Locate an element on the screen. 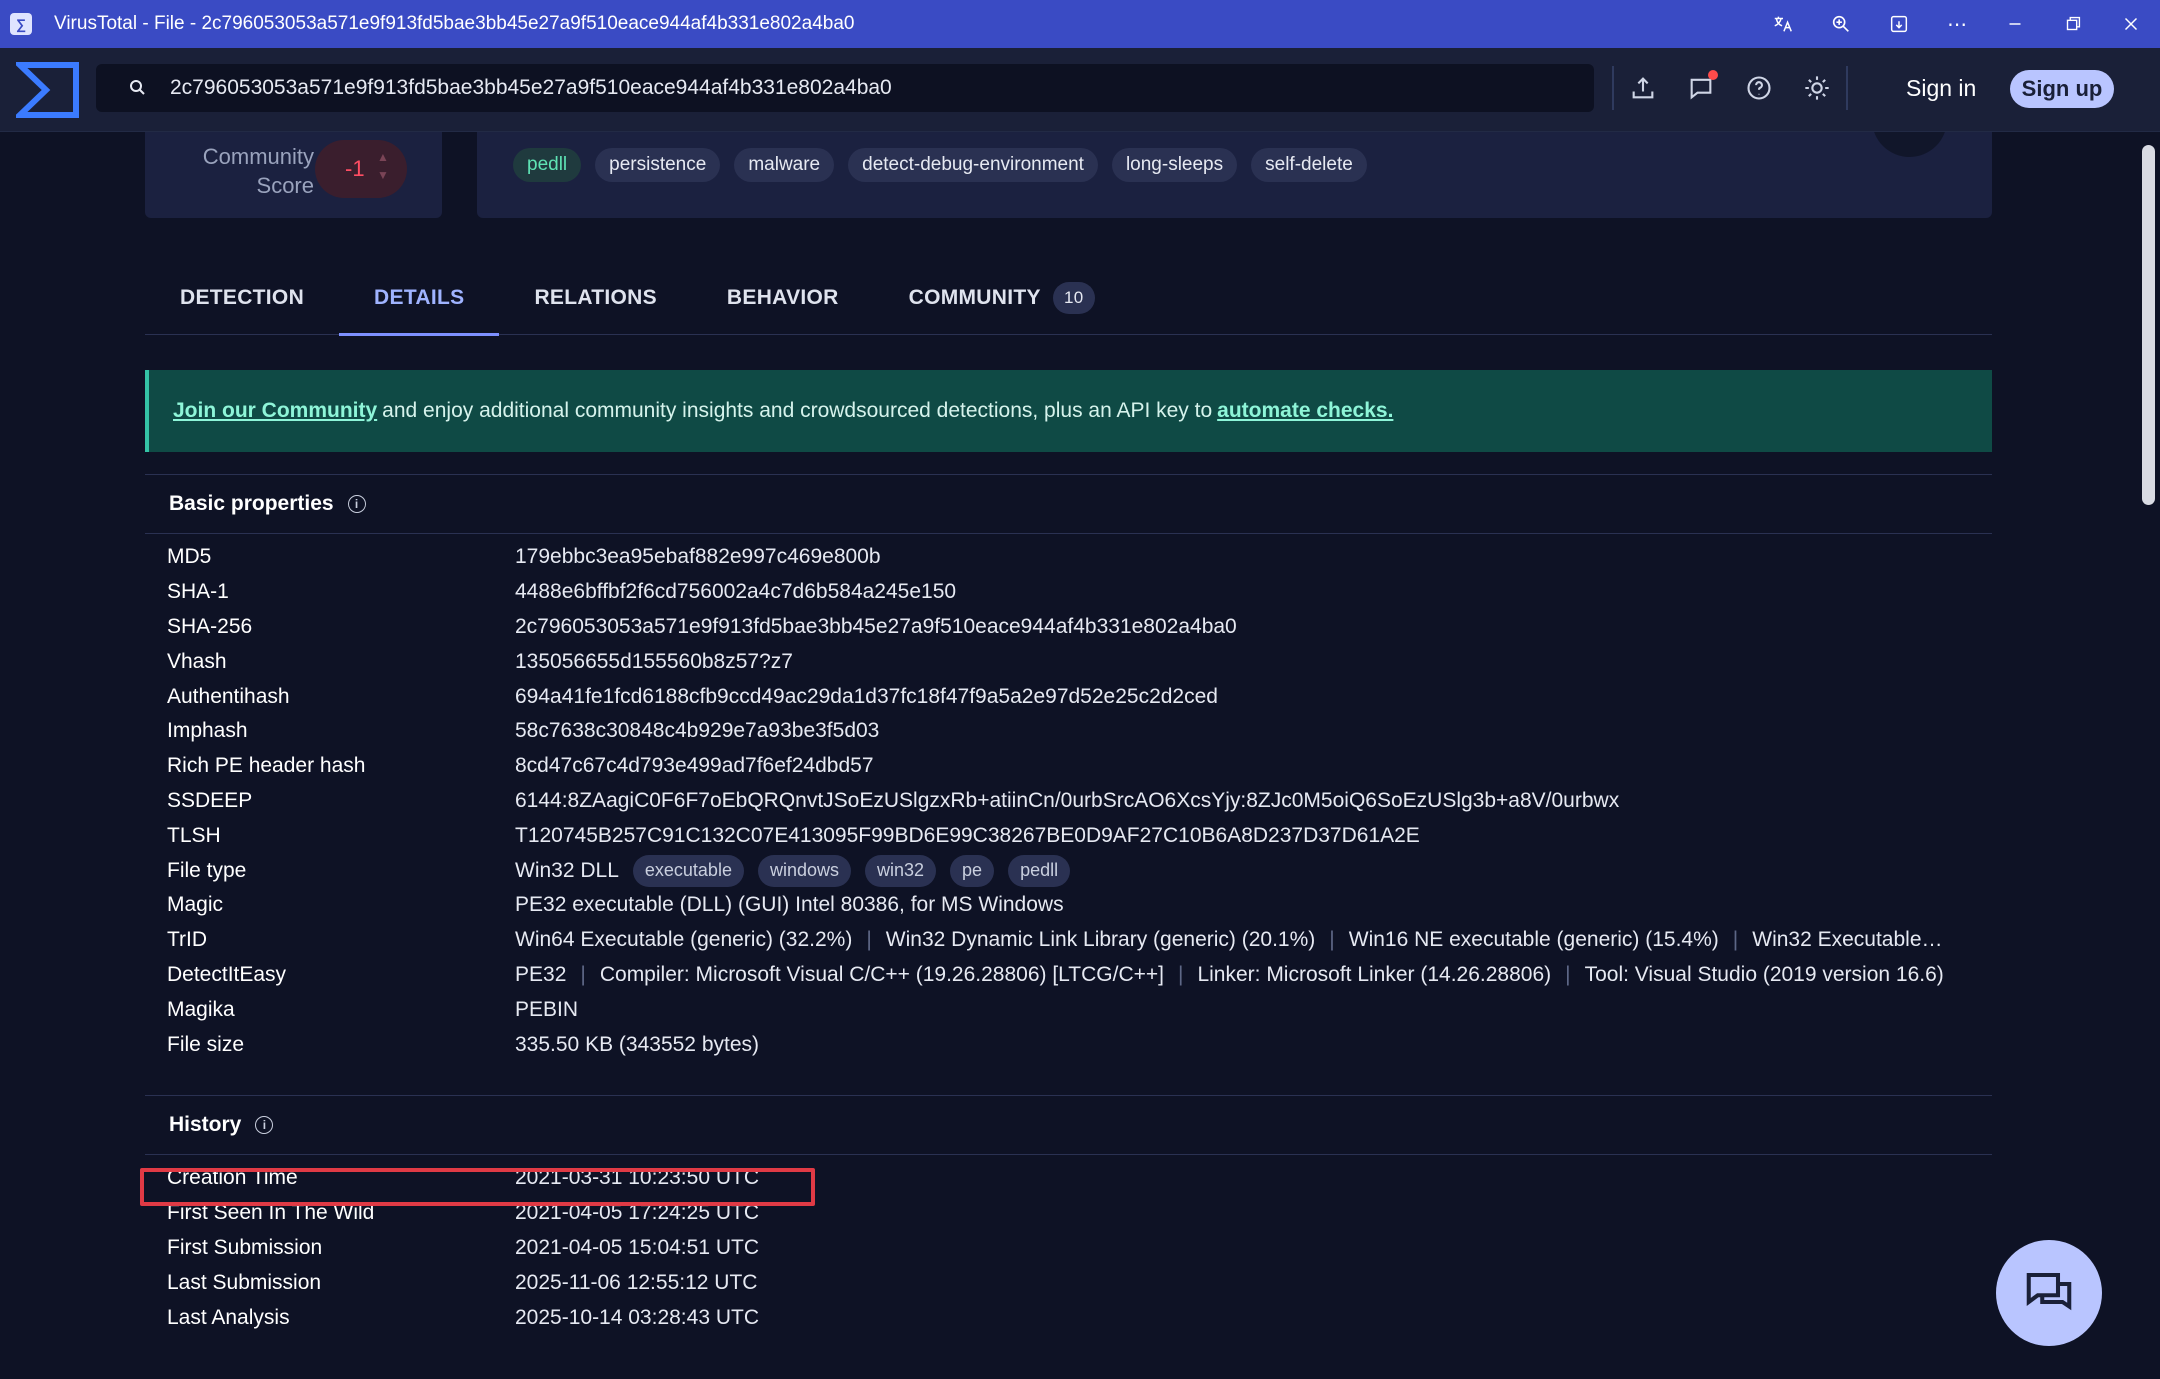  basic-properties-title: Basic properties is located at coordinates (251, 503).